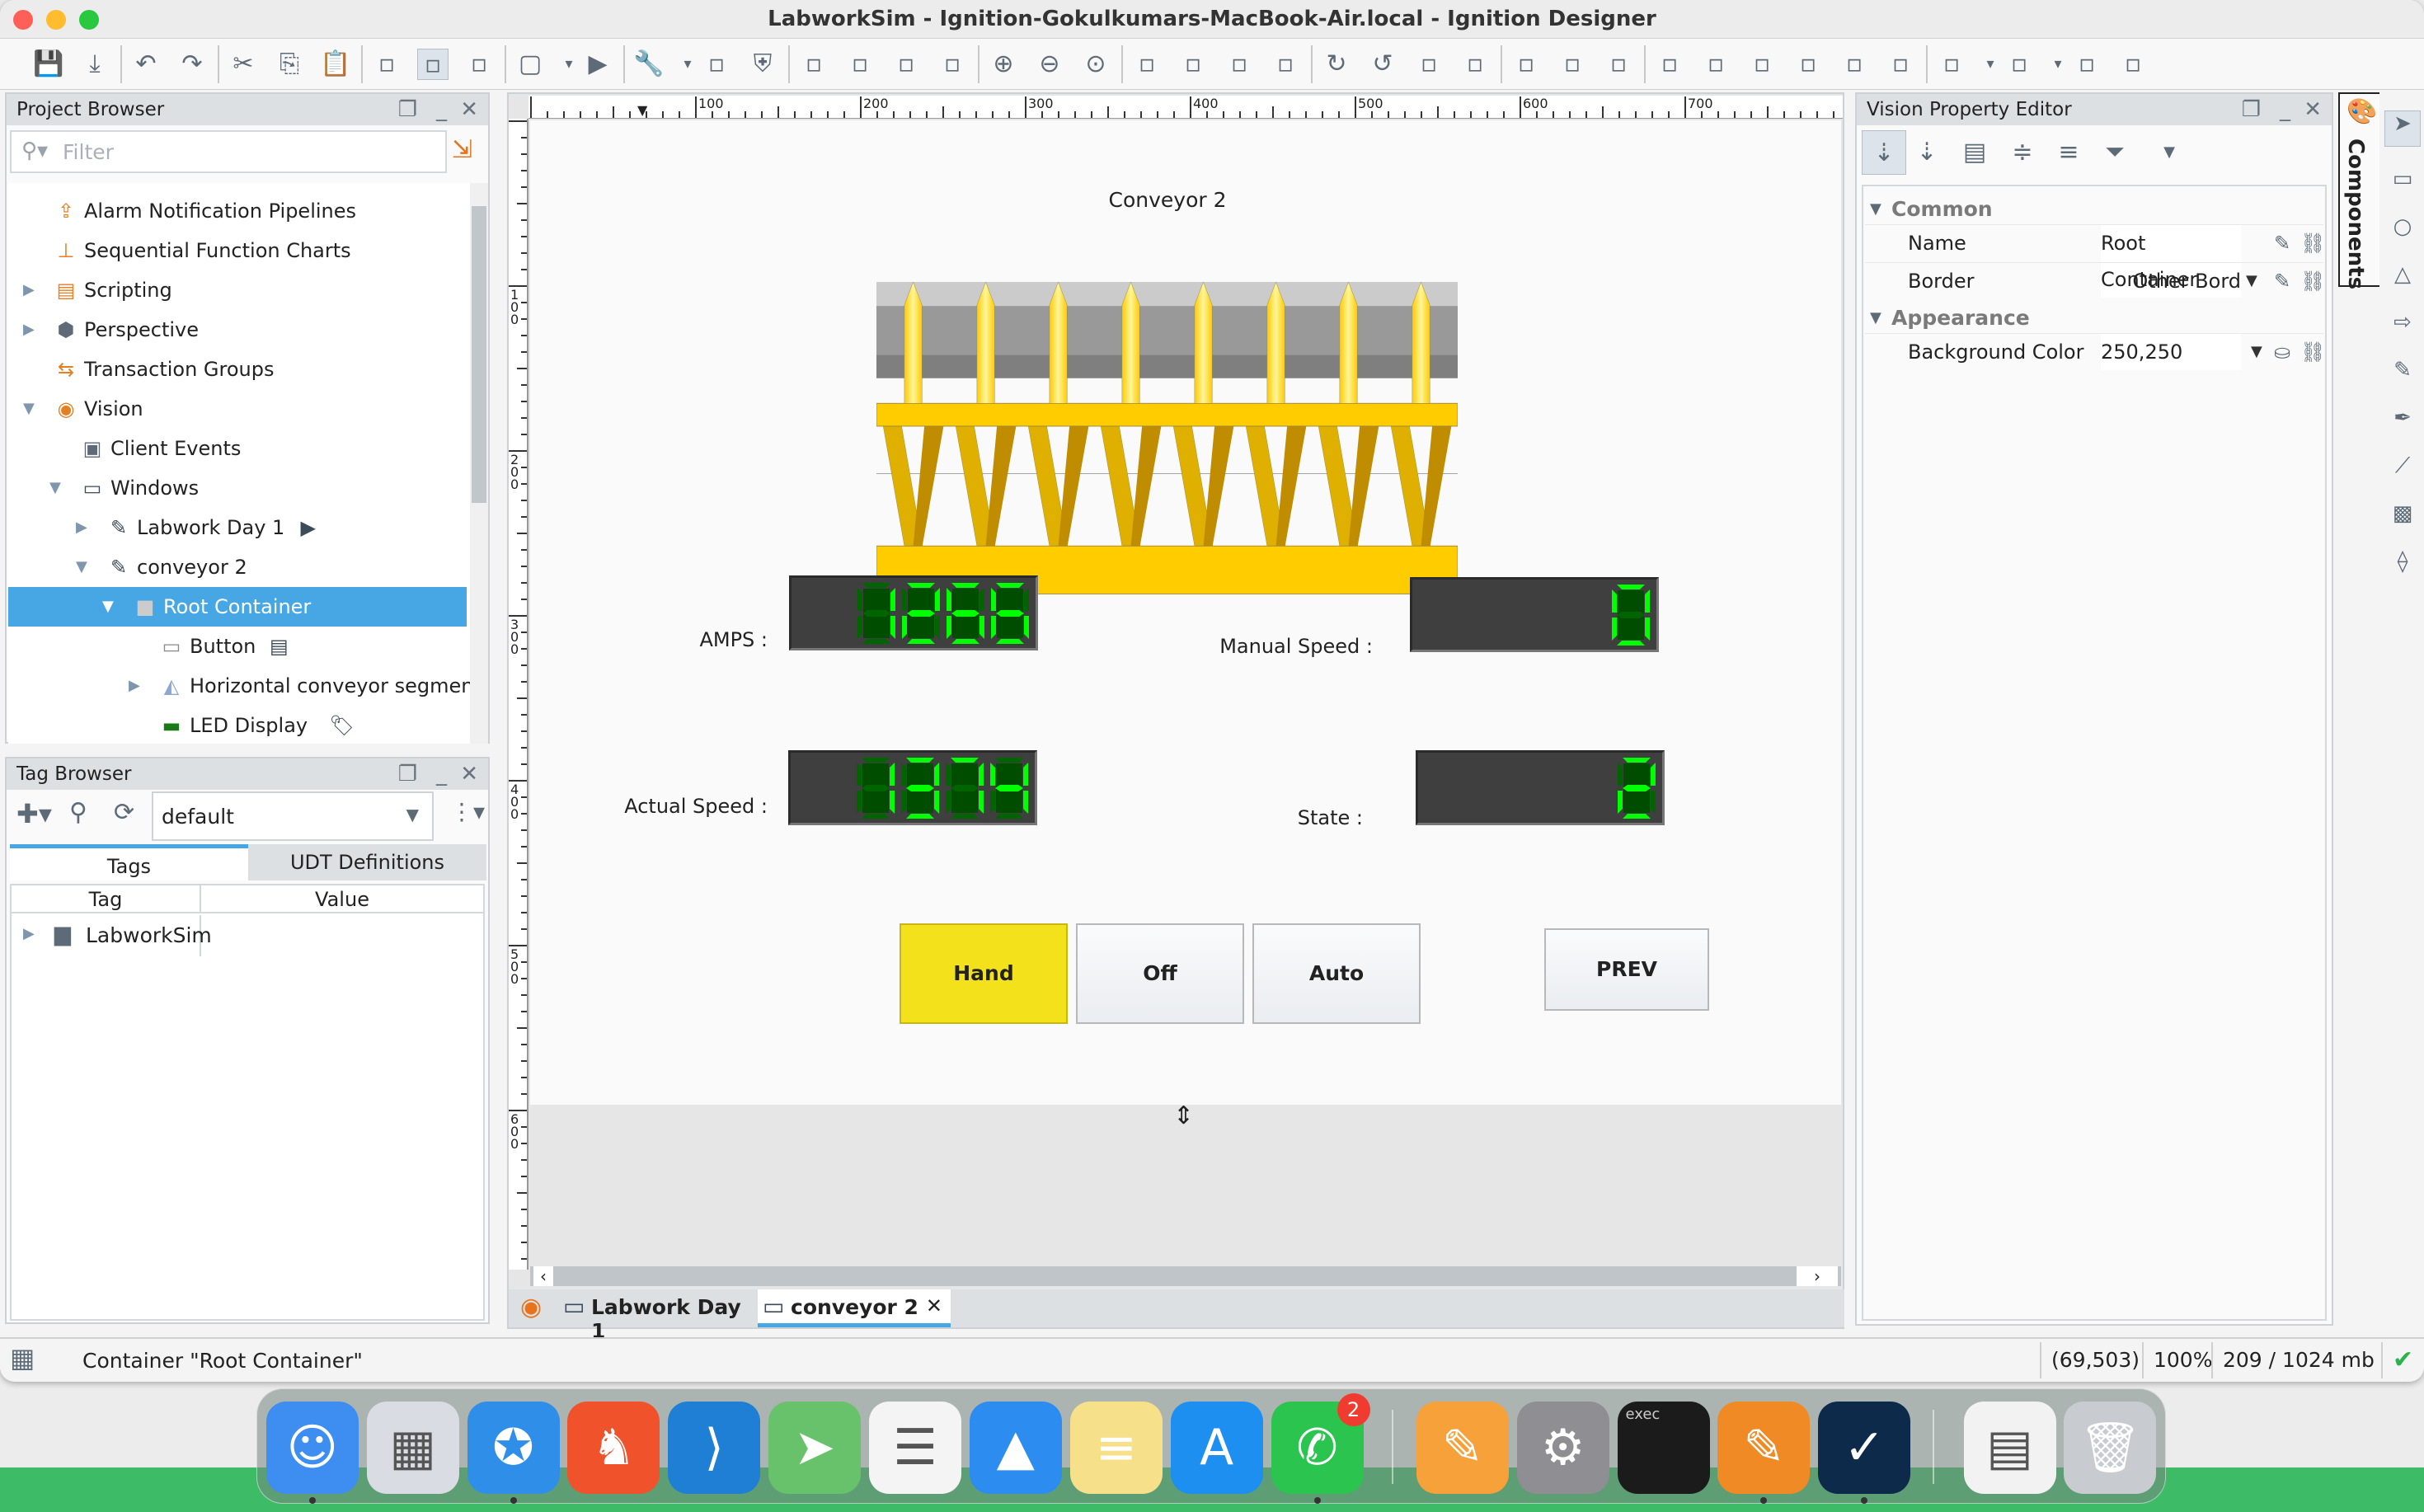  What do you see at coordinates (335, 64) in the screenshot?
I see `paste-icon: 📋` at bounding box center [335, 64].